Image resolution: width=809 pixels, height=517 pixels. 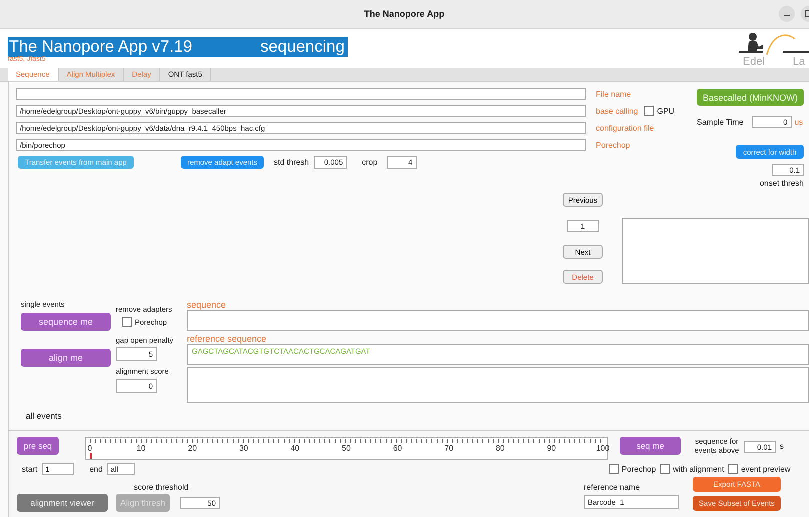 I want to click on unit-label: s, so click(x=782, y=447).